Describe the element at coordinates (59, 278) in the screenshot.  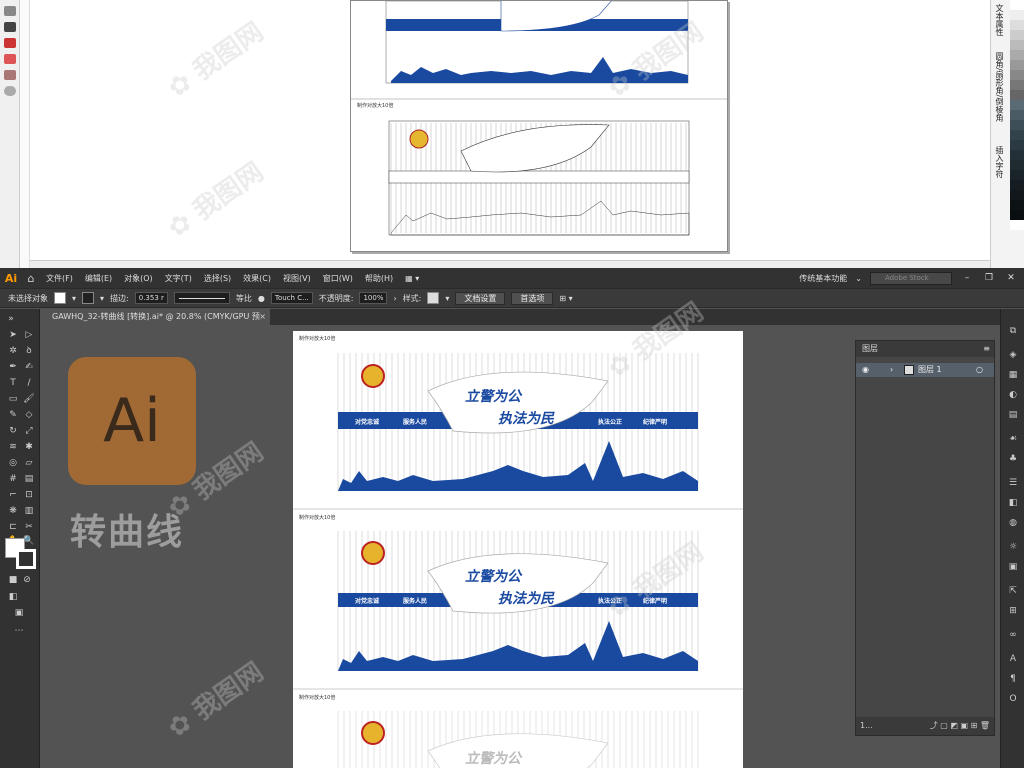
I see `menu-file: 文件(F)` at that location.